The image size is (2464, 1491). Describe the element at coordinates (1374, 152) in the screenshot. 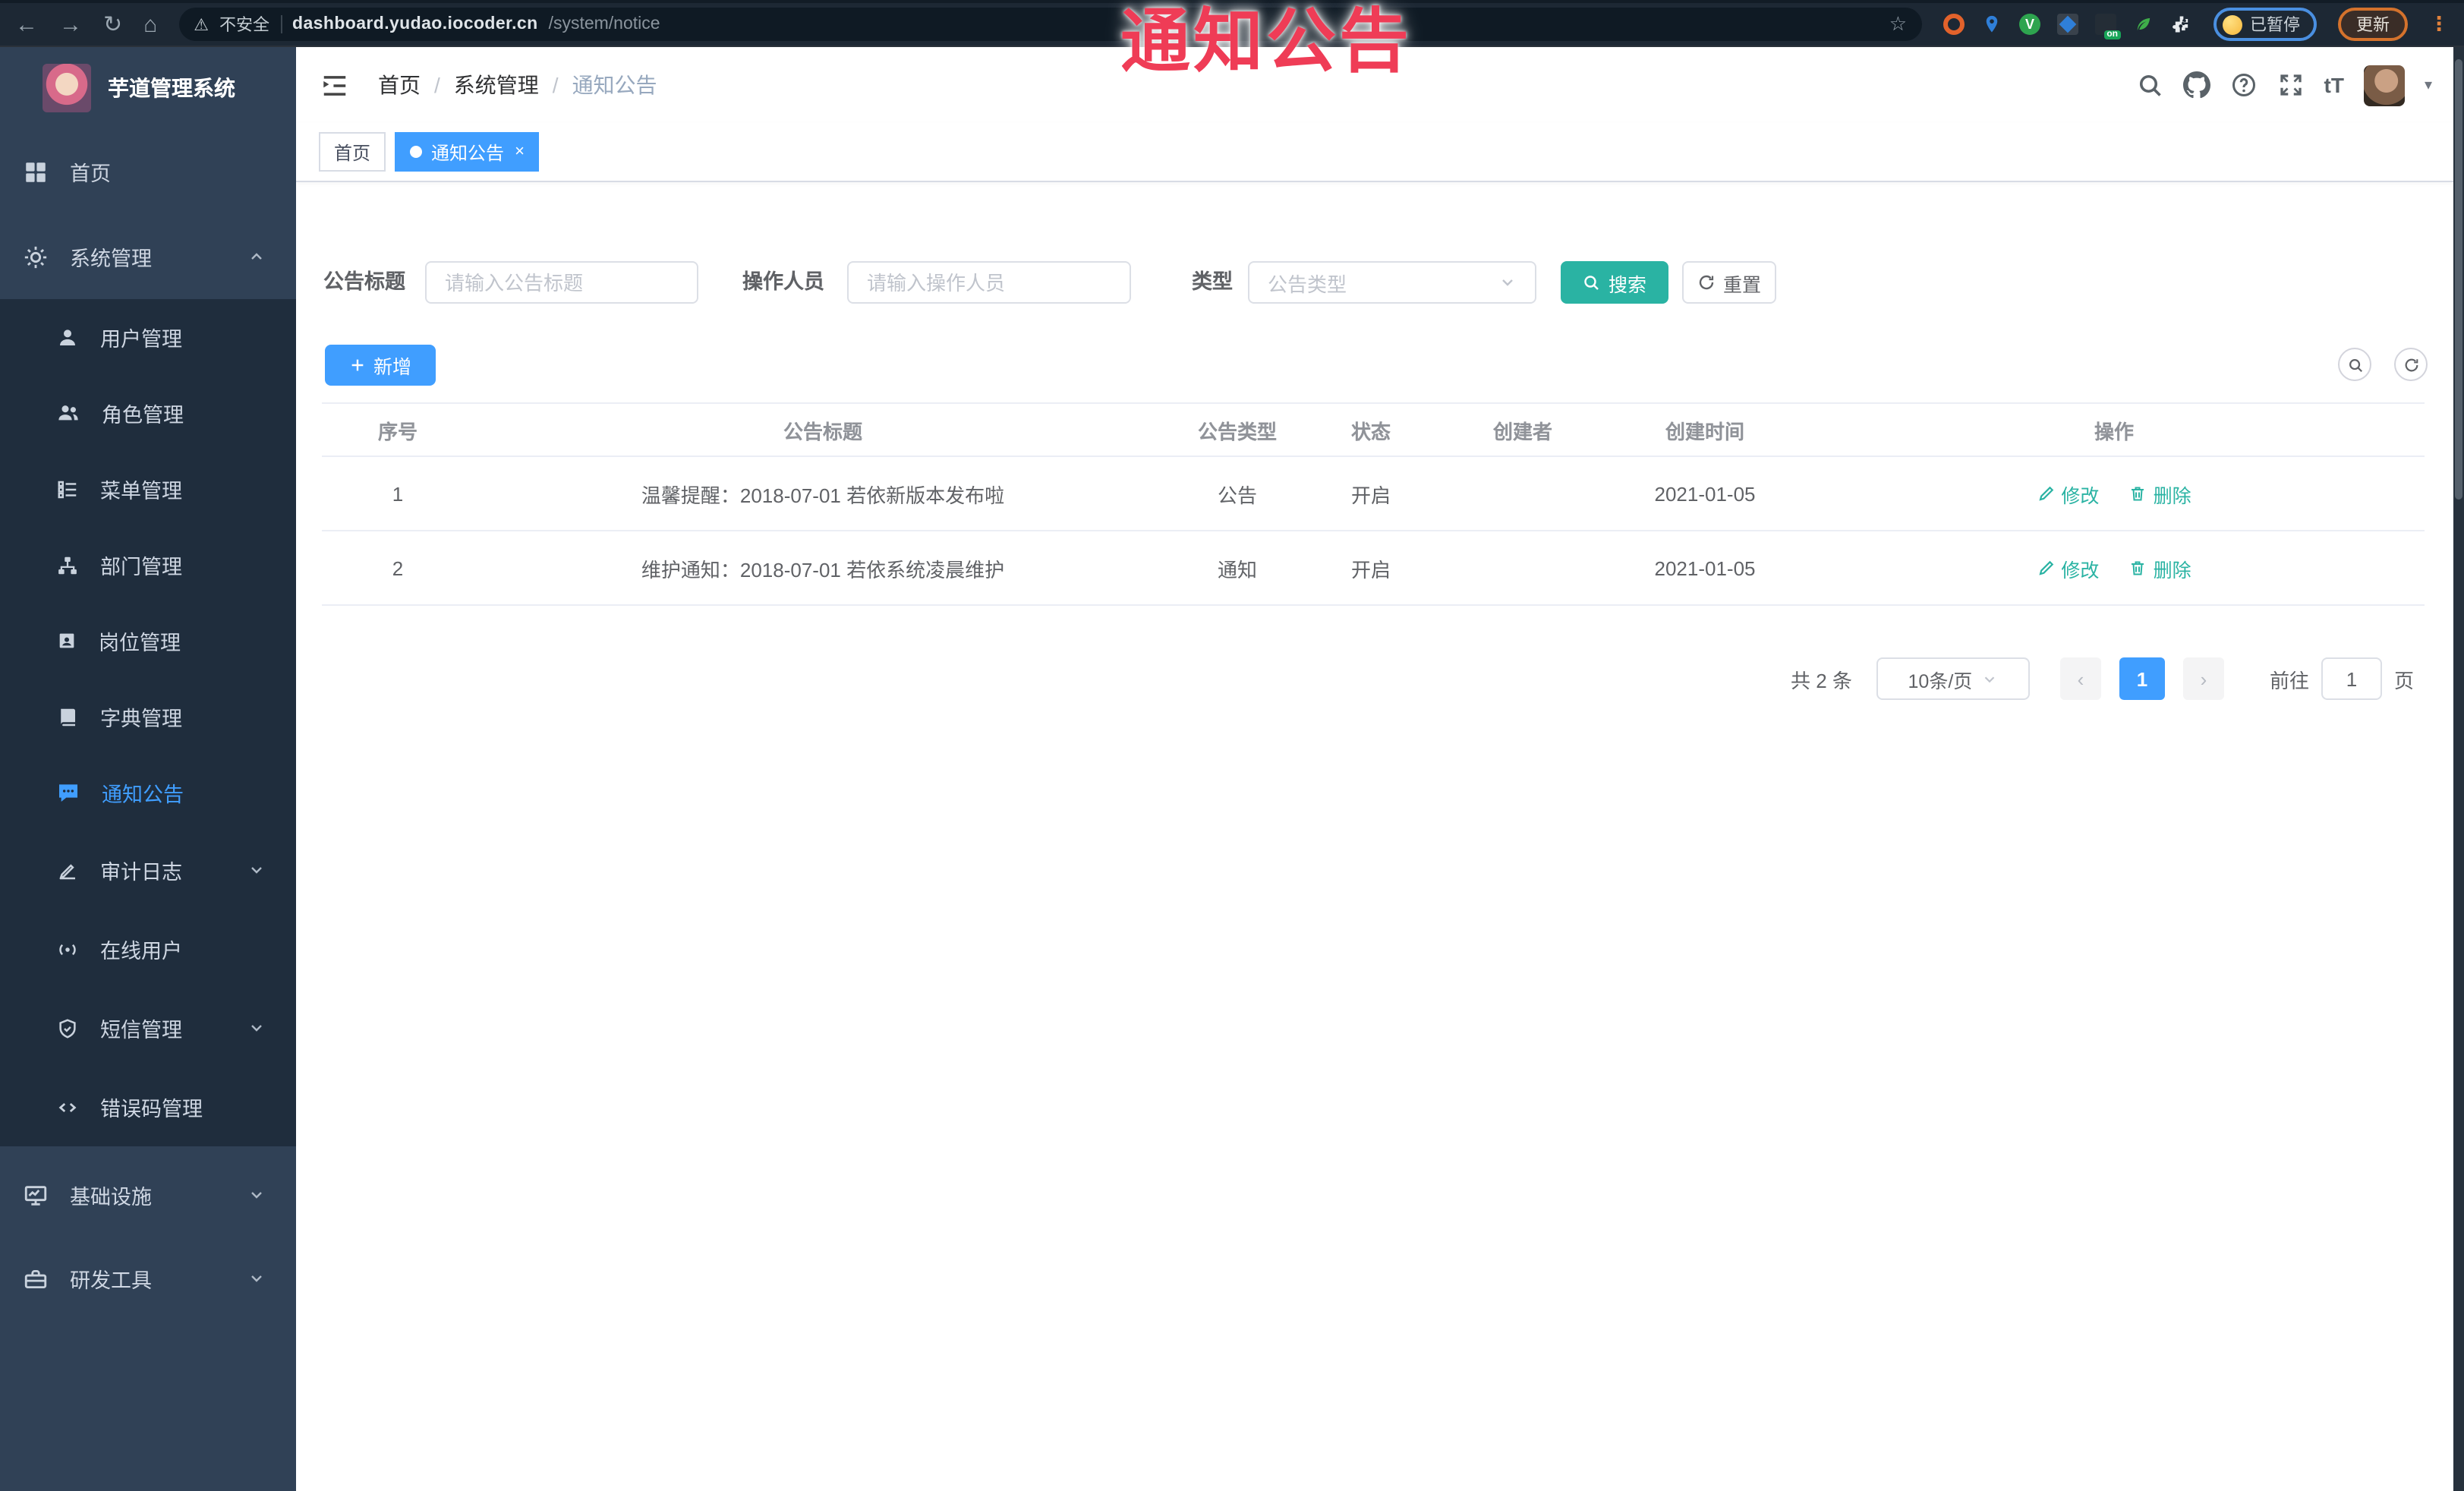

I see `tags-view-bar: 首页 通知公告 ×` at that location.